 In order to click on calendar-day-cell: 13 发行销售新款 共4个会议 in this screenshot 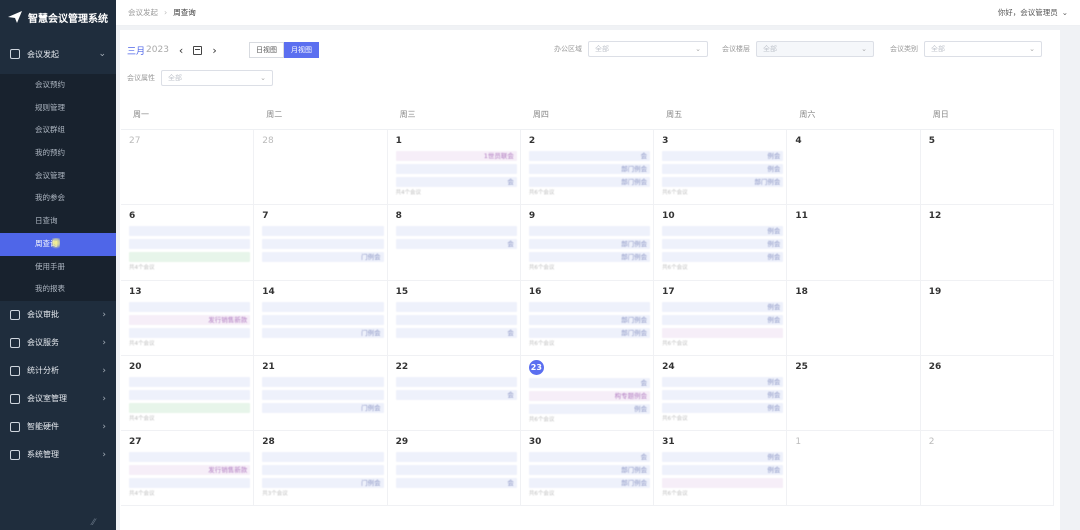, I will do `click(188, 318)`.